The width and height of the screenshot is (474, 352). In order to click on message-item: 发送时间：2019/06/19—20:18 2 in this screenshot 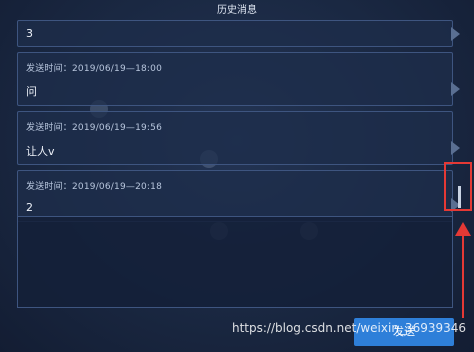, I will do `click(235, 196)`.